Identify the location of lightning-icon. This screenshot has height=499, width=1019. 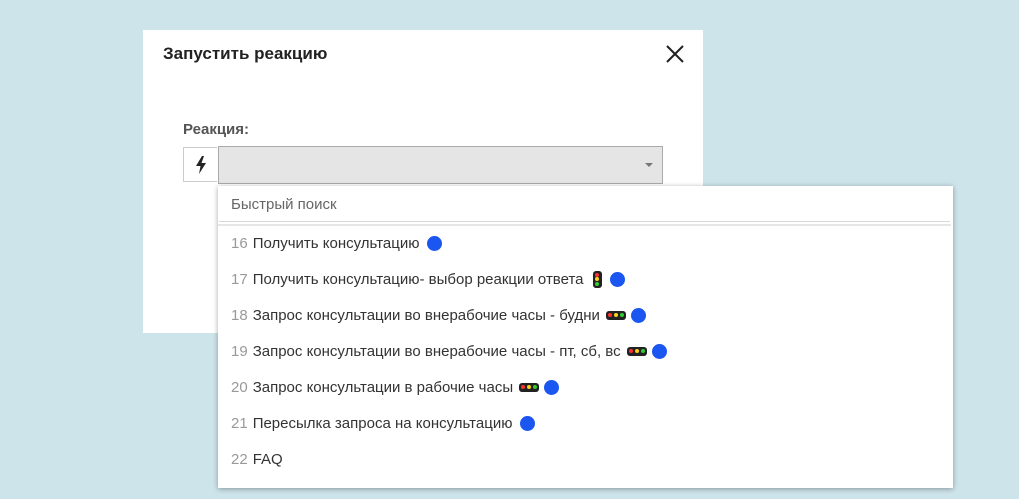
(200, 164).